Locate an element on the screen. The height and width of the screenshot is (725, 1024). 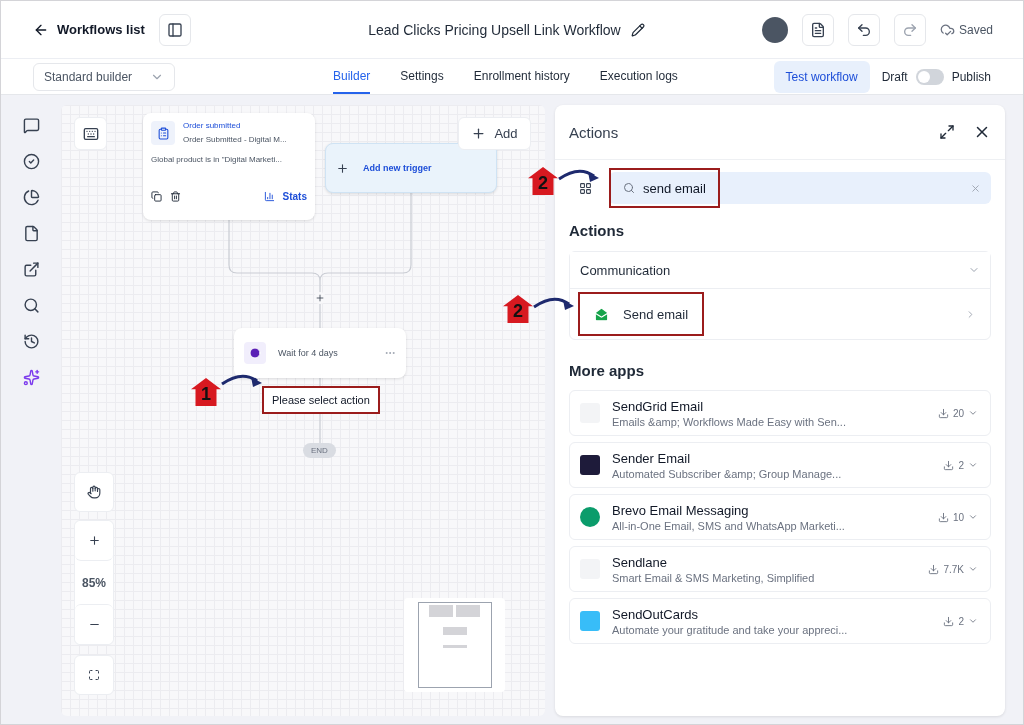
download-count: 20 is located at coordinates (958, 413).